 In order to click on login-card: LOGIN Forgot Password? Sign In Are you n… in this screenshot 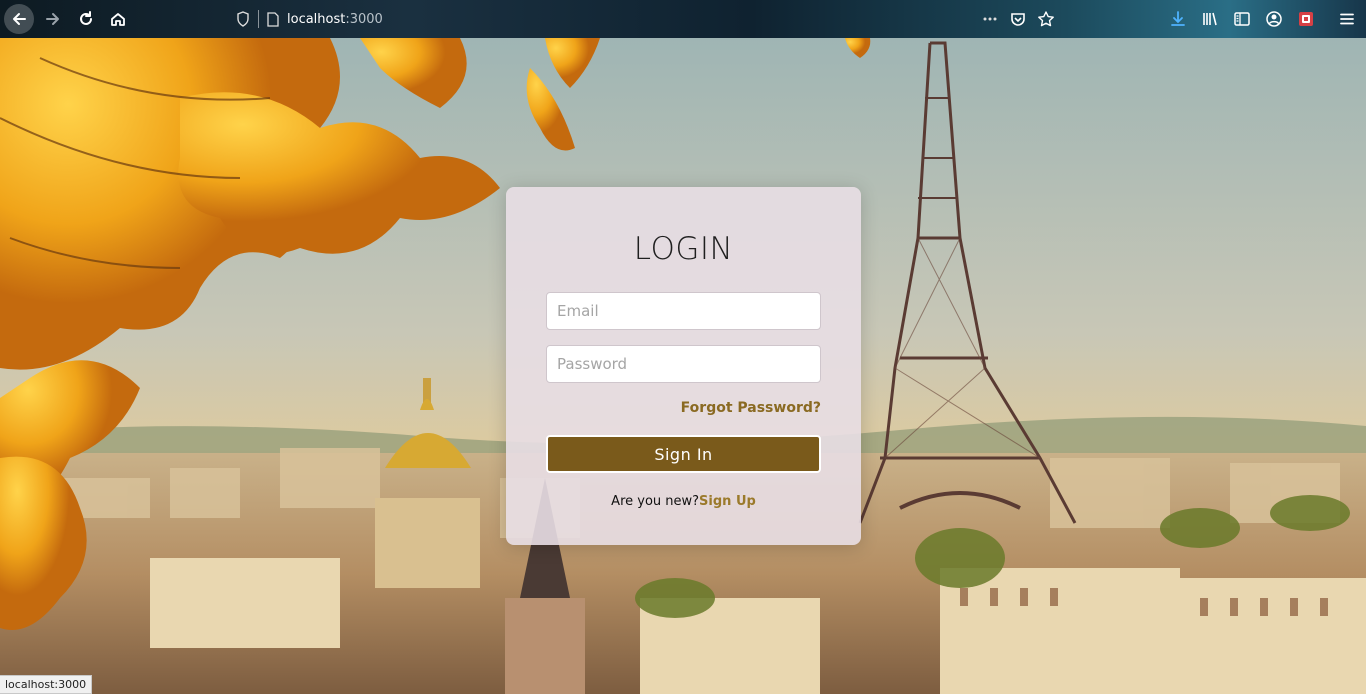, I will do `click(683, 366)`.